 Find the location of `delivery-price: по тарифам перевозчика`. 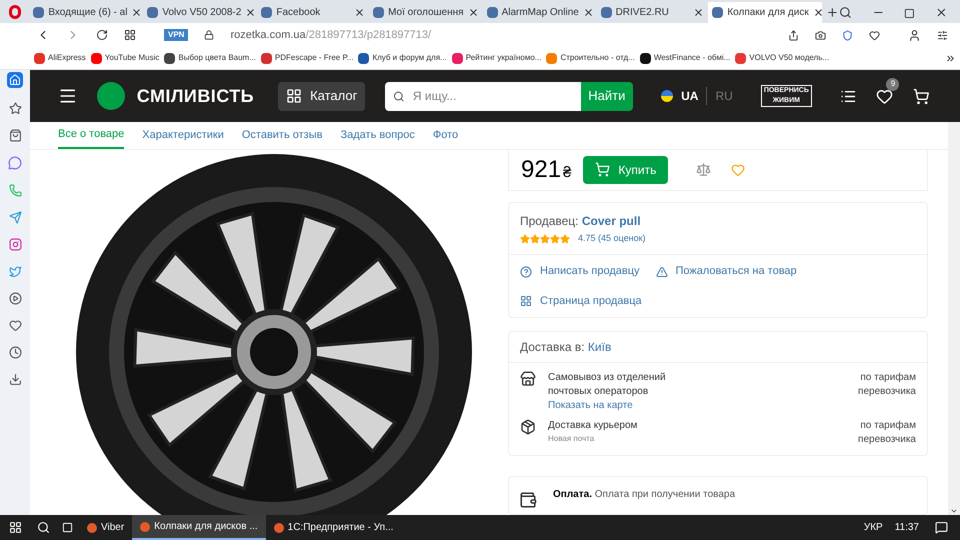

delivery-price: по тарифам перевозчика is located at coordinates (886, 433).